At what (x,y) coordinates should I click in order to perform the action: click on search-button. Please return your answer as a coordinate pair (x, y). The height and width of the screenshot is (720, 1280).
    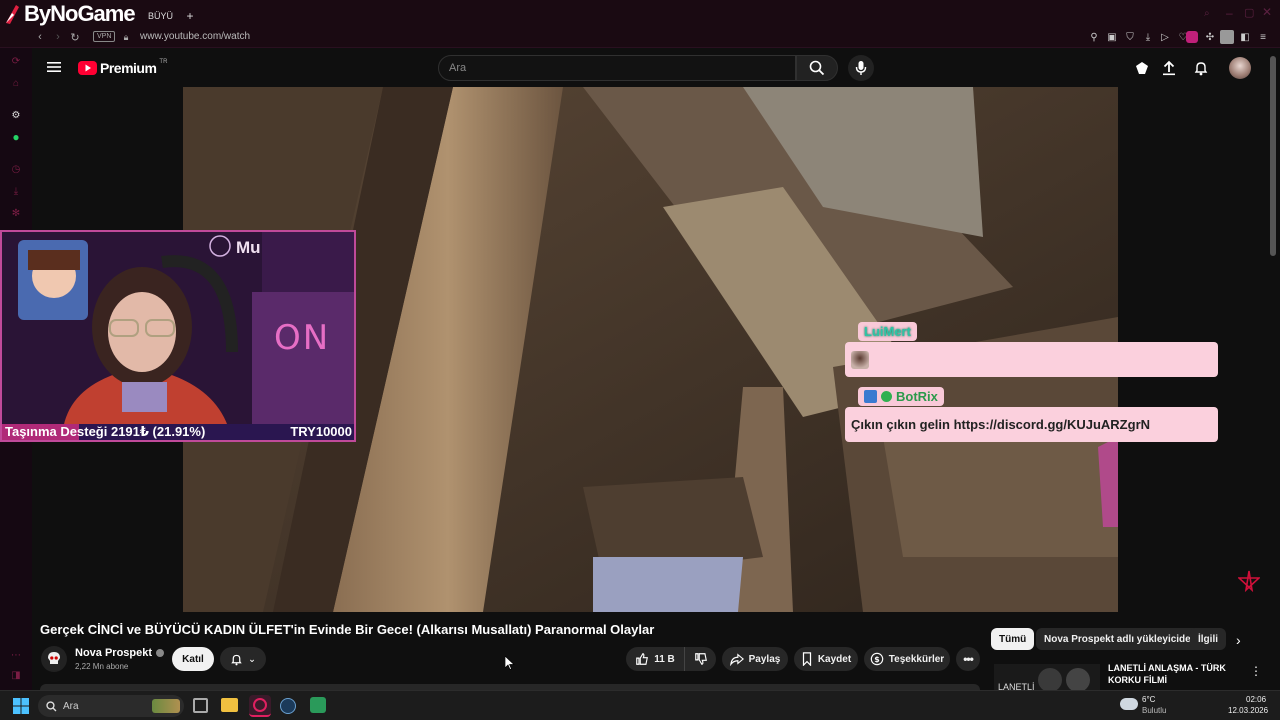
    Looking at the image, I should click on (817, 68).